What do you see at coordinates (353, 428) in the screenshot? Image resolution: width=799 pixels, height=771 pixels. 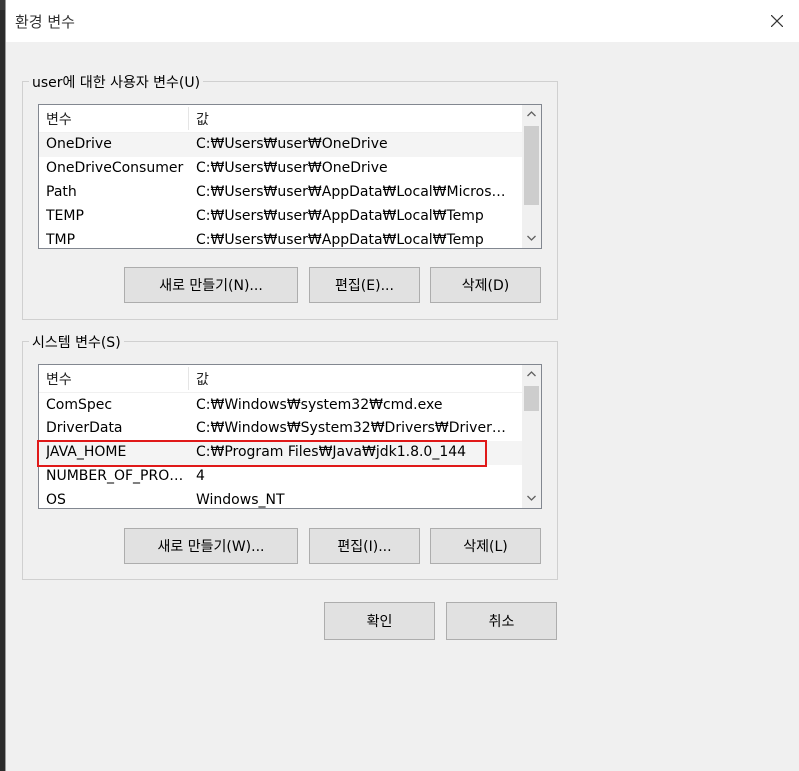 I see `variable-value: C:₩Windows₩System32₩Drivers₩DriverData` at bounding box center [353, 428].